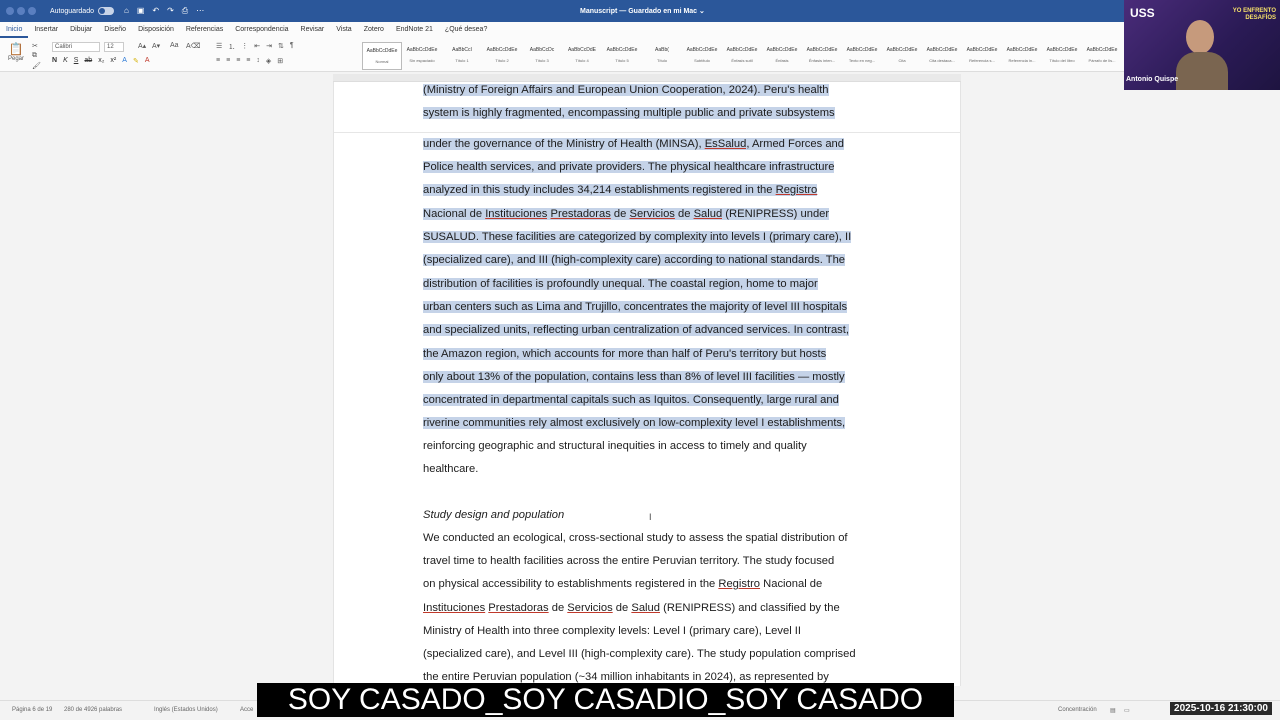  Describe the element at coordinates (466, 30) in the screenshot. I see `tab--qu-desea-: ¿Qué desea?` at that location.